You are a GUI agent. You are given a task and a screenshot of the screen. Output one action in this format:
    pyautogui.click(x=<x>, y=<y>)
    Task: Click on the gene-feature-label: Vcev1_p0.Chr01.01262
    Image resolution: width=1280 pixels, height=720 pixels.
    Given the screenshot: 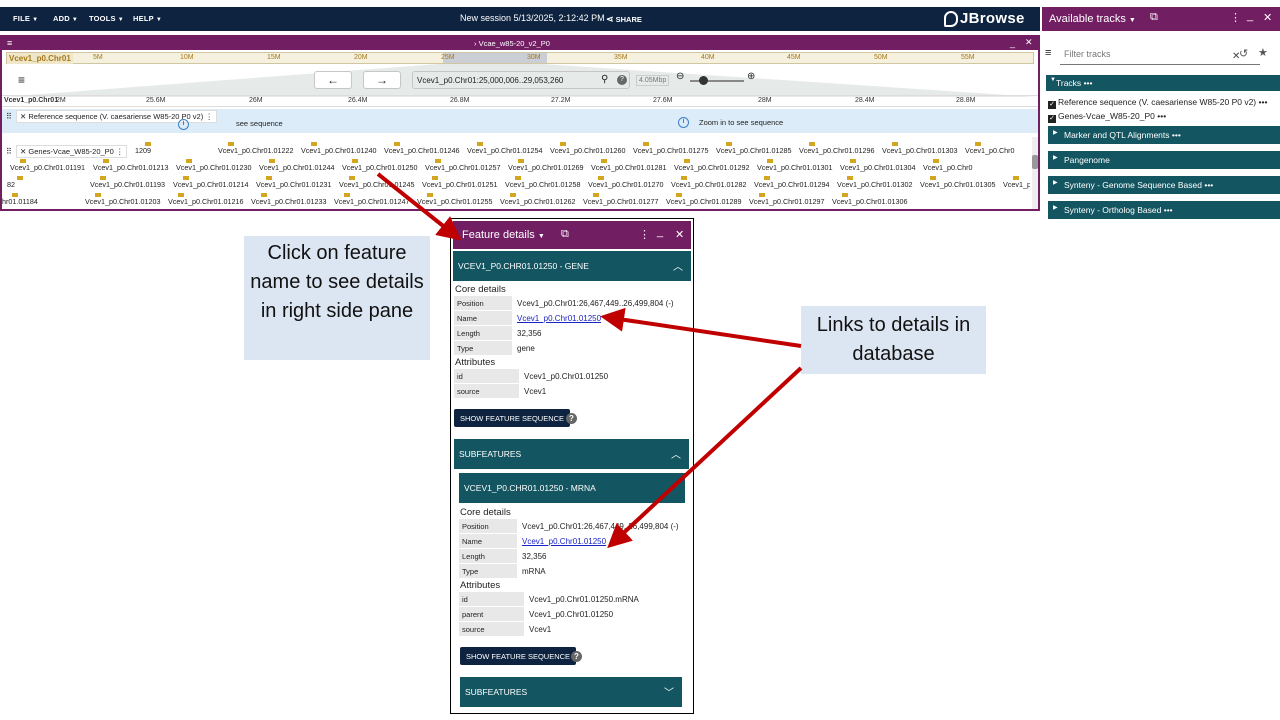 What is the action you would take?
    pyautogui.click(x=538, y=201)
    